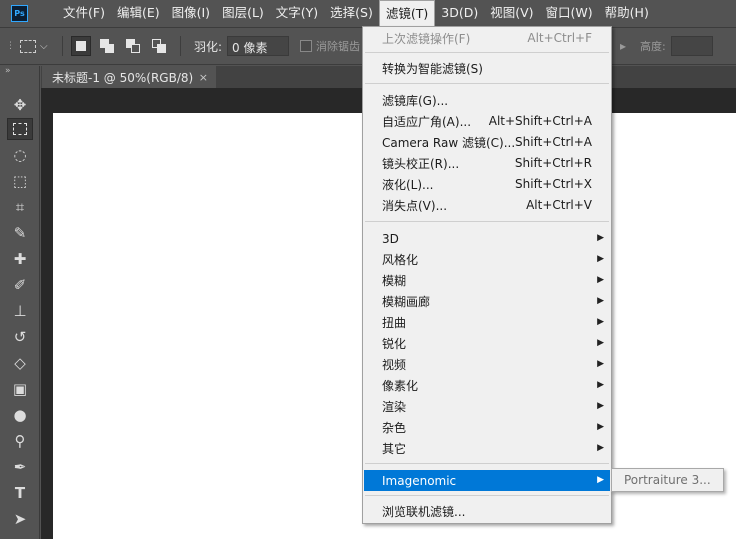 The width and height of the screenshot is (736, 539). Describe the element at coordinates (129, 77) in the screenshot. I see `document-tab: 未标题-1 @ 50%(RGB/8) ×` at that location.